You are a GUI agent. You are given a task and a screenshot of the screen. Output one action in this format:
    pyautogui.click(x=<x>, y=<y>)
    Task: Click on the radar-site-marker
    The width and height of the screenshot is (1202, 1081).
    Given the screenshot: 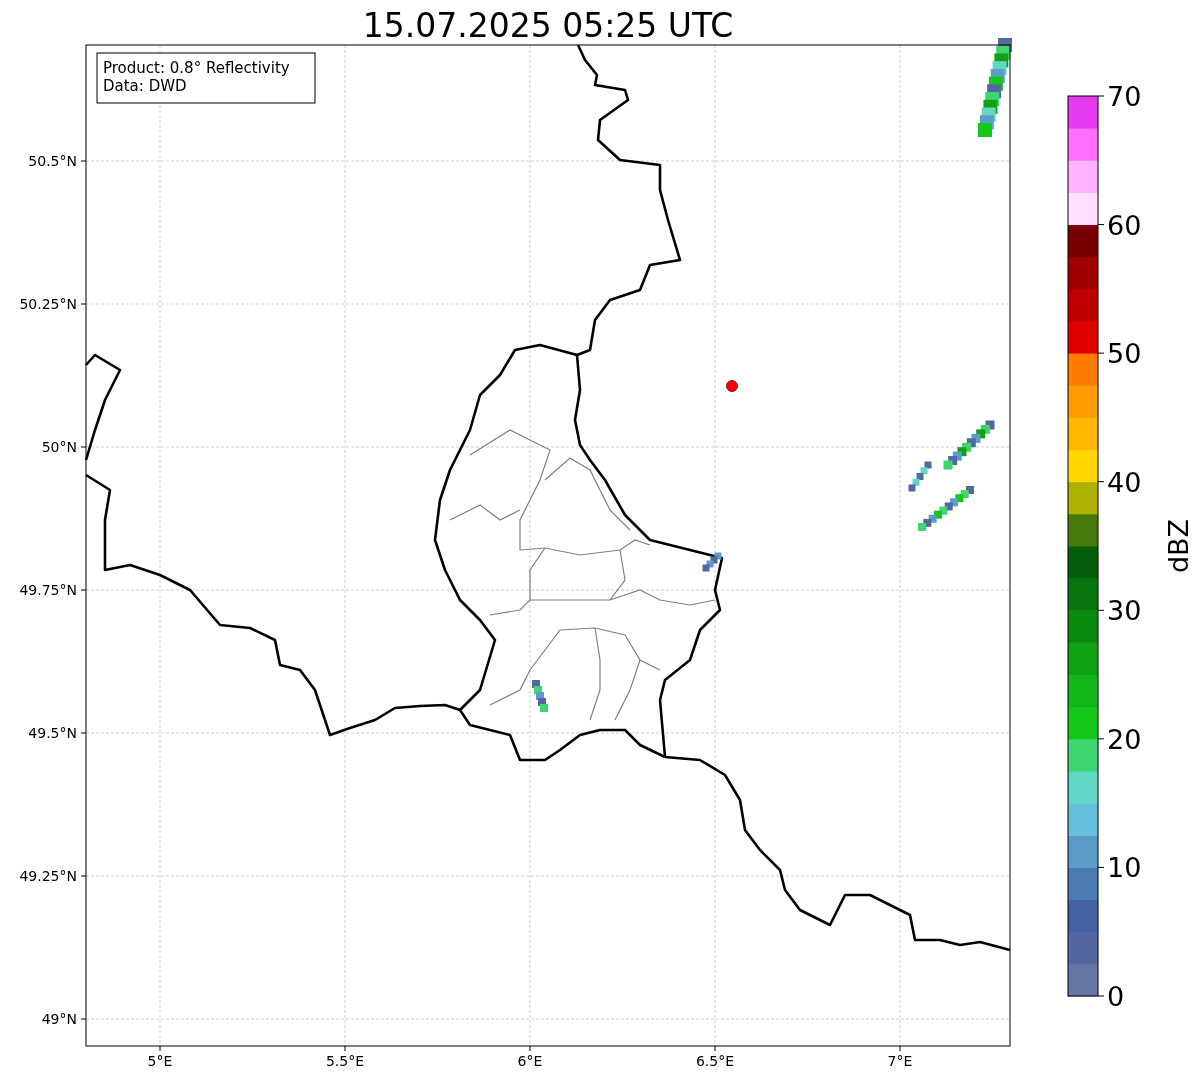 What is the action you would take?
    pyautogui.click(x=732, y=386)
    